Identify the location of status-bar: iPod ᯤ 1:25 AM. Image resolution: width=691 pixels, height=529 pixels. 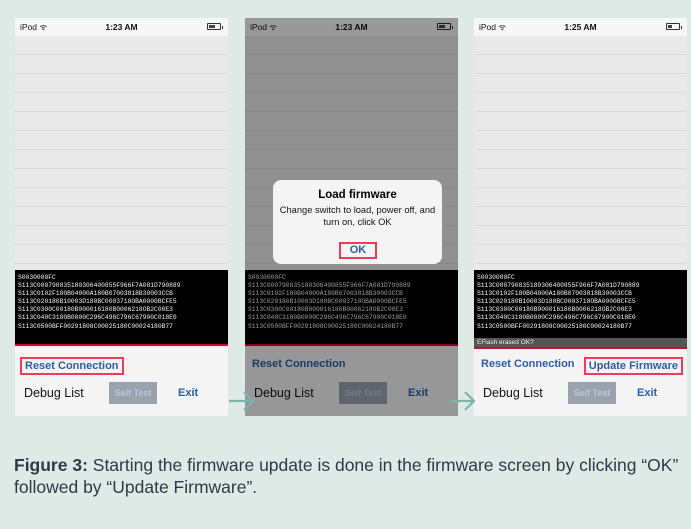
(580, 27).